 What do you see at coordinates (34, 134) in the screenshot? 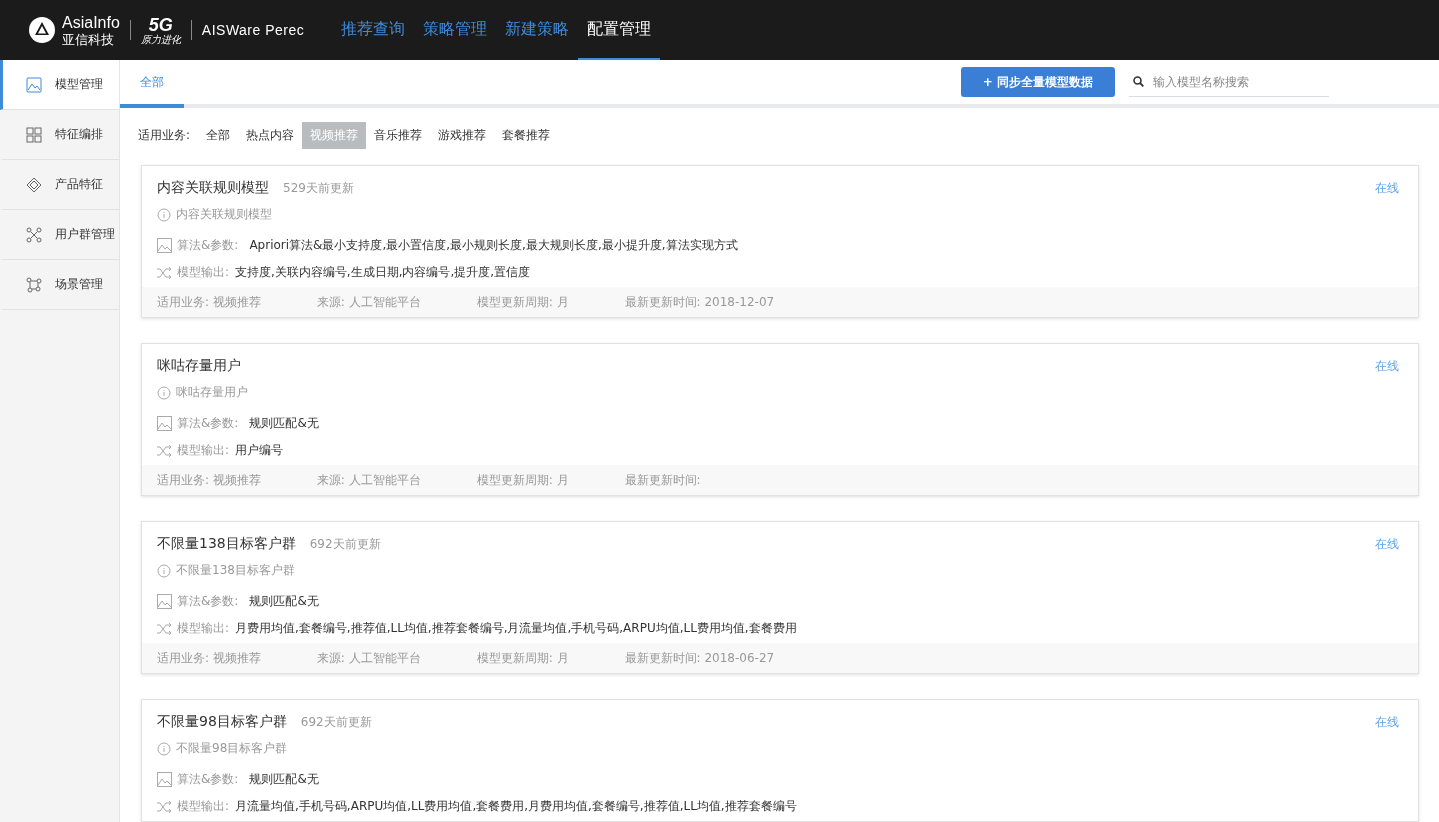
I see `grid-icon` at bounding box center [34, 134].